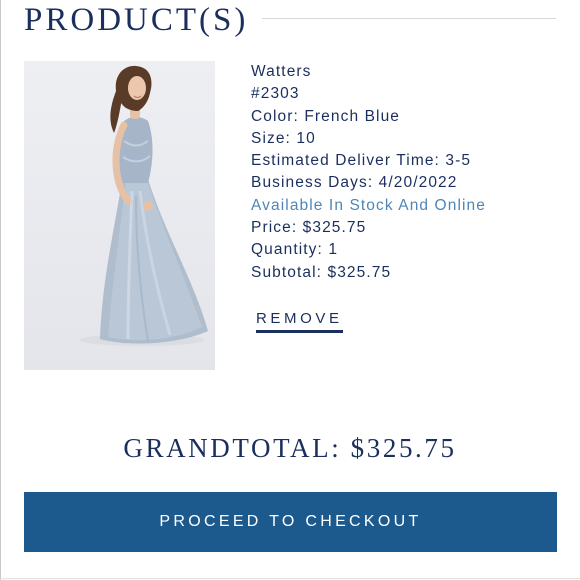 The height and width of the screenshot is (580, 580). I want to click on product-color: Color: French Blue, so click(326, 116).